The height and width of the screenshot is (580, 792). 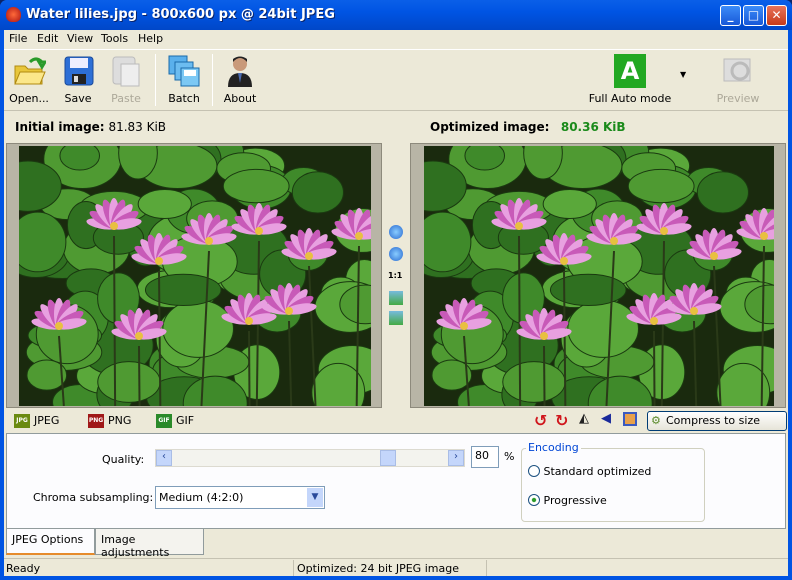 I want to click on save-button: Save, so click(x=78, y=79).